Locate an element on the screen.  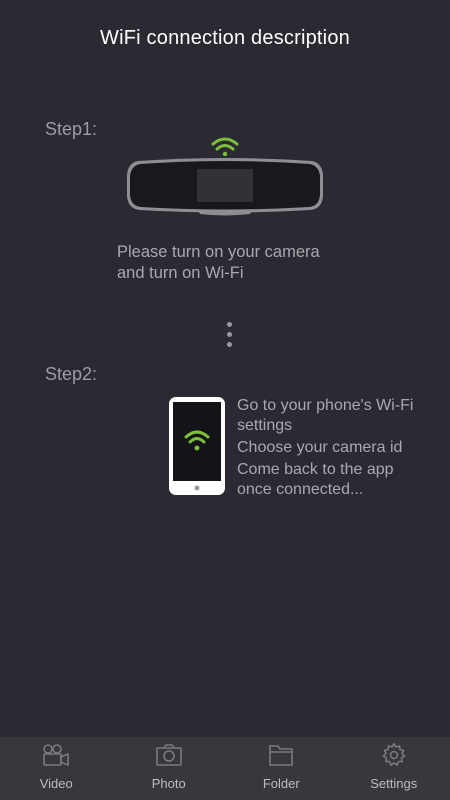
nav-item-video: Video is located at coordinates (56, 768).